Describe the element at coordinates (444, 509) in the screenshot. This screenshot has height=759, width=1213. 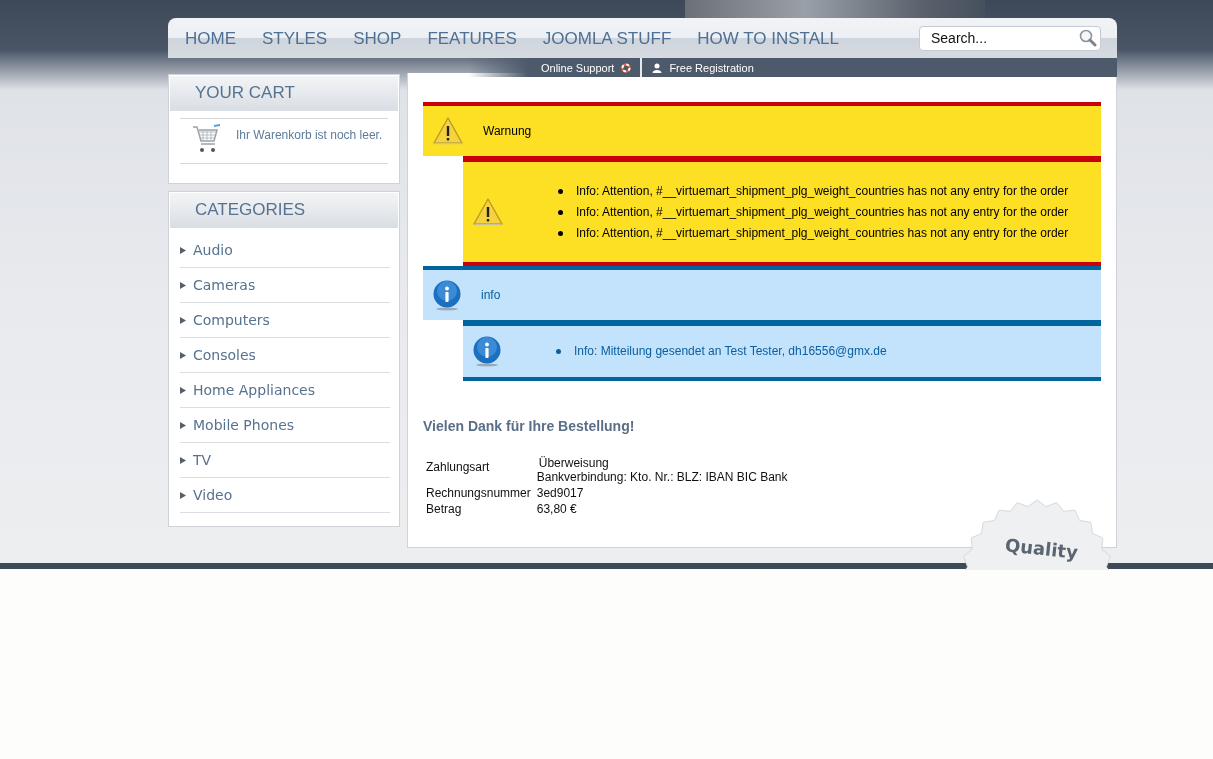
I see `field-label: Betrag` at that location.